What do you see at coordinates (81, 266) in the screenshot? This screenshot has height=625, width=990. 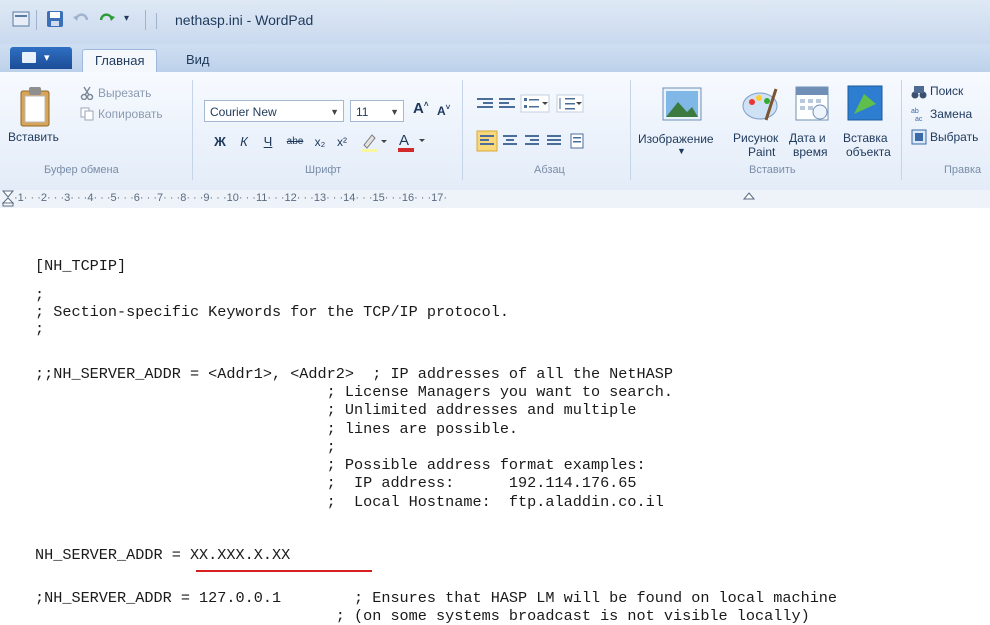 I see `doc-line: [NH_TCPIP]` at bounding box center [81, 266].